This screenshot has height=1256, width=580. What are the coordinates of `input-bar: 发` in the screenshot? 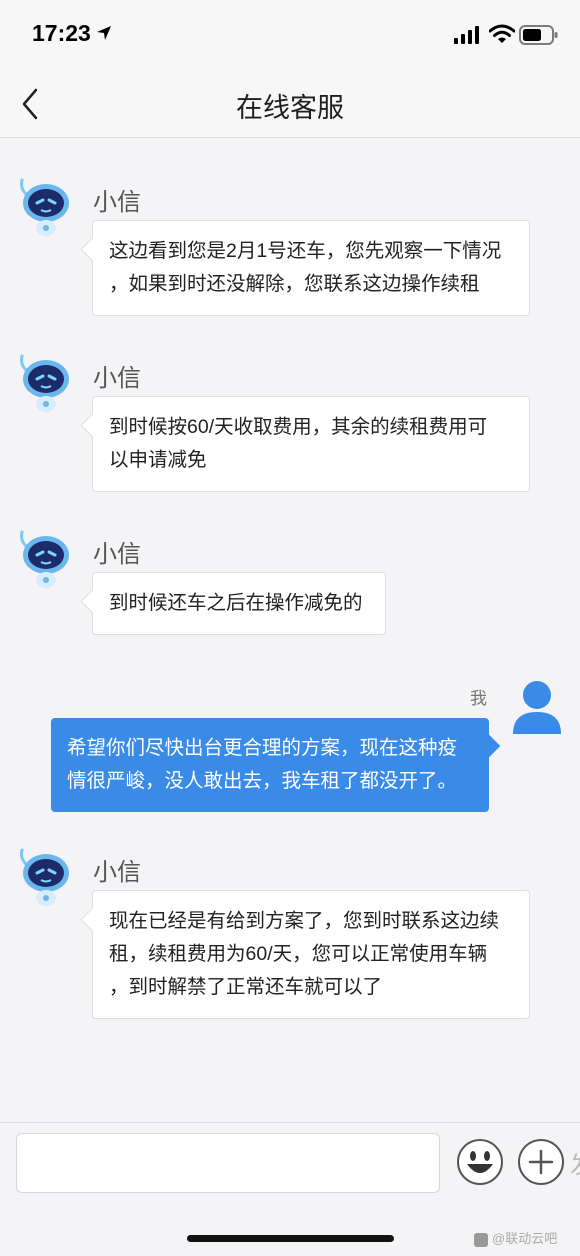 It's located at (290, 1162).